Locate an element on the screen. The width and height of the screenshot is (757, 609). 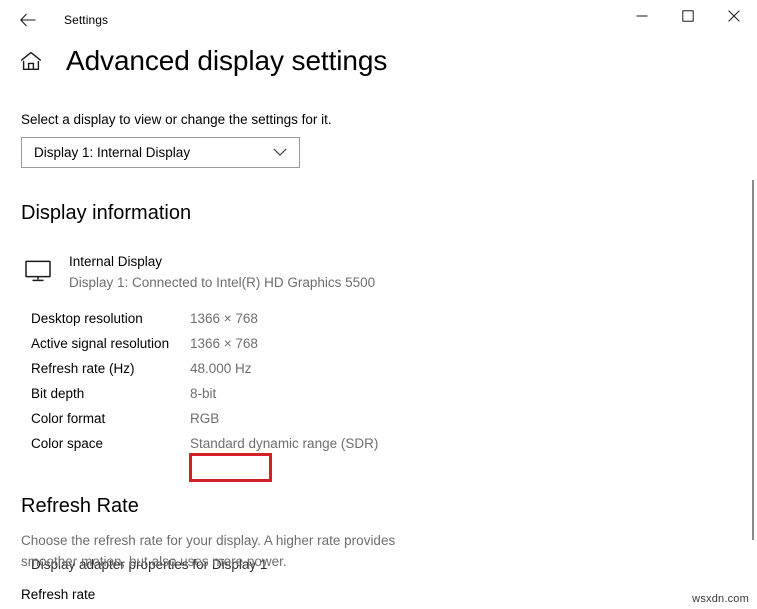
close-button is located at coordinates (734, 16).